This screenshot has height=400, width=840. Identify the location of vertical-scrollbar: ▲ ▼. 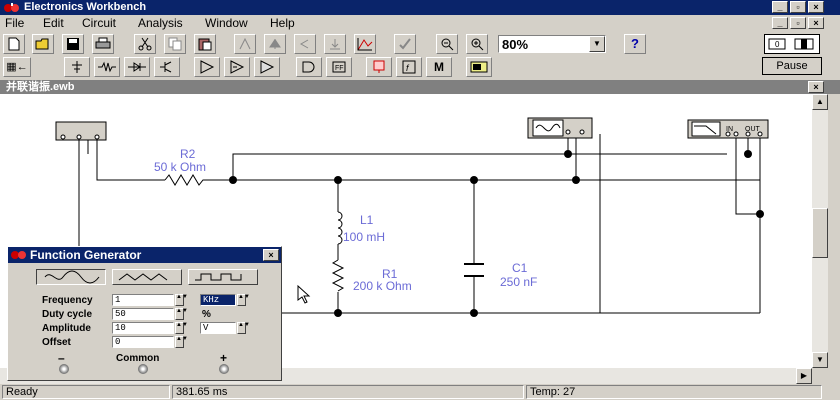
(820, 231).